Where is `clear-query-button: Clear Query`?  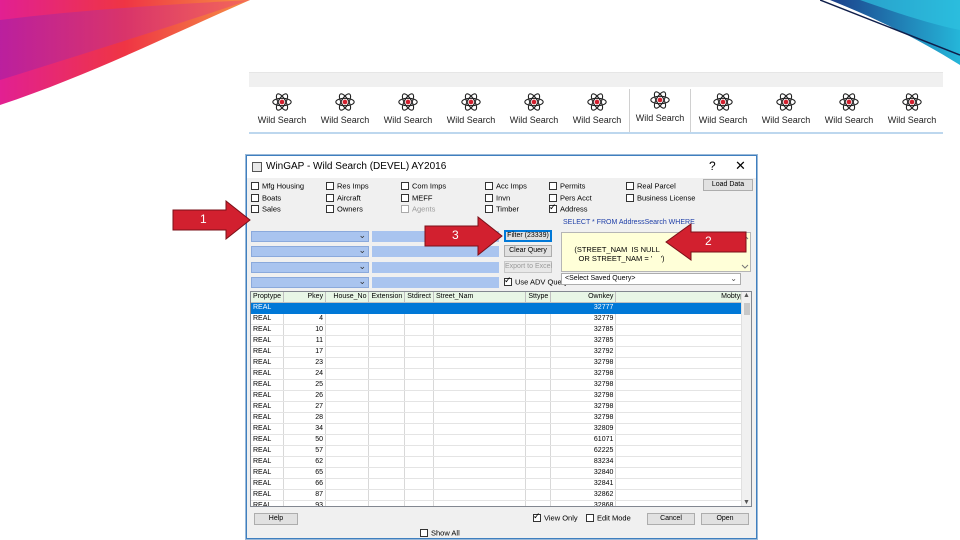 clear-query-button: Clear Query is located at coordinates (528, 251).